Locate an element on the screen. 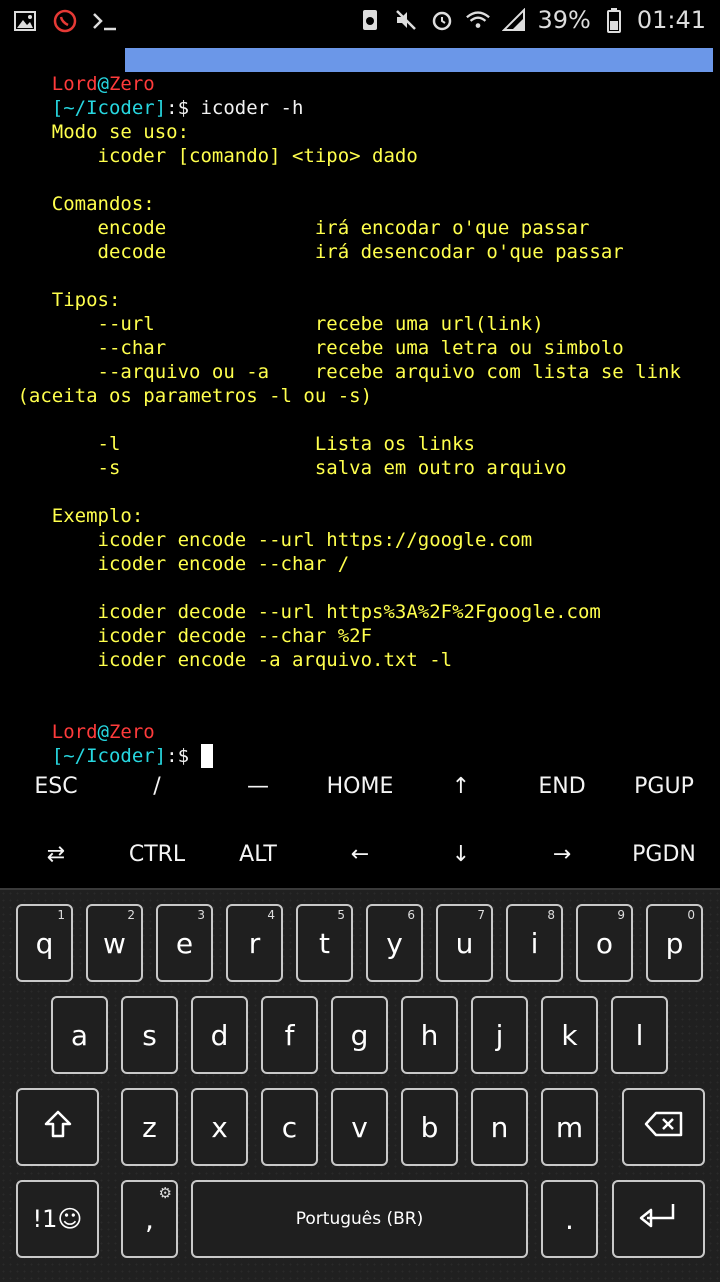 The height and width of the screenshot is (1282, 720). output-line: decode irá desencodar o'que passar is located at coordinates (315, 252).